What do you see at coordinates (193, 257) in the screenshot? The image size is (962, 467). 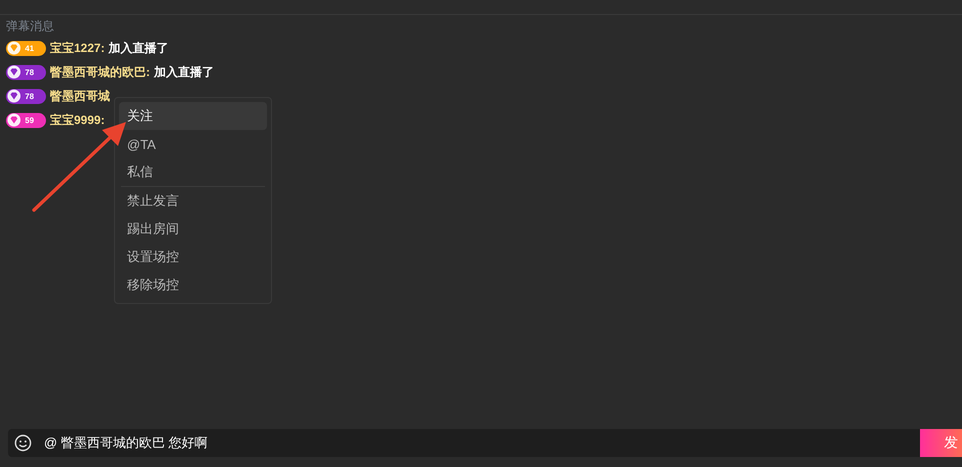 I see `menu-item: 设置场控` at bounding box center [193, 257].